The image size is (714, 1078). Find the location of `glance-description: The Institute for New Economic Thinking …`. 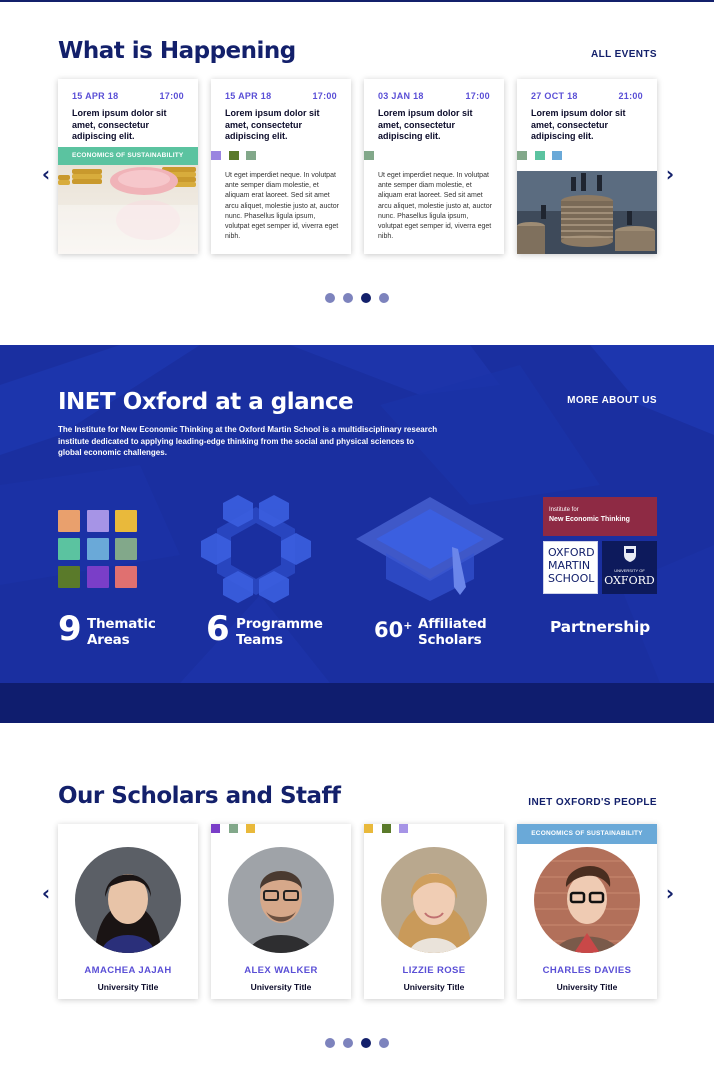

glance-description: The Institute for New Economic Thinking … is located at coordinates (248, 441).